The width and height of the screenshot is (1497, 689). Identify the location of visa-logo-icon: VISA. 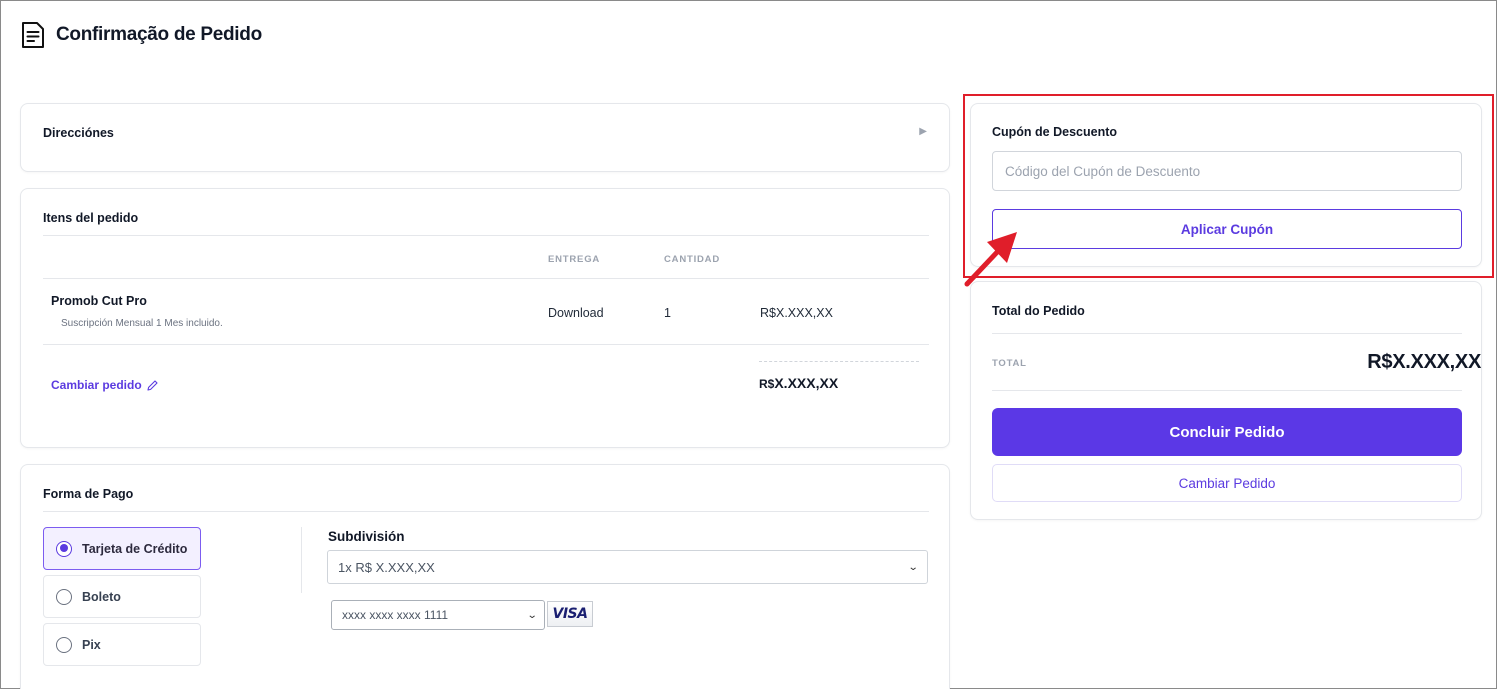
(570, 614).